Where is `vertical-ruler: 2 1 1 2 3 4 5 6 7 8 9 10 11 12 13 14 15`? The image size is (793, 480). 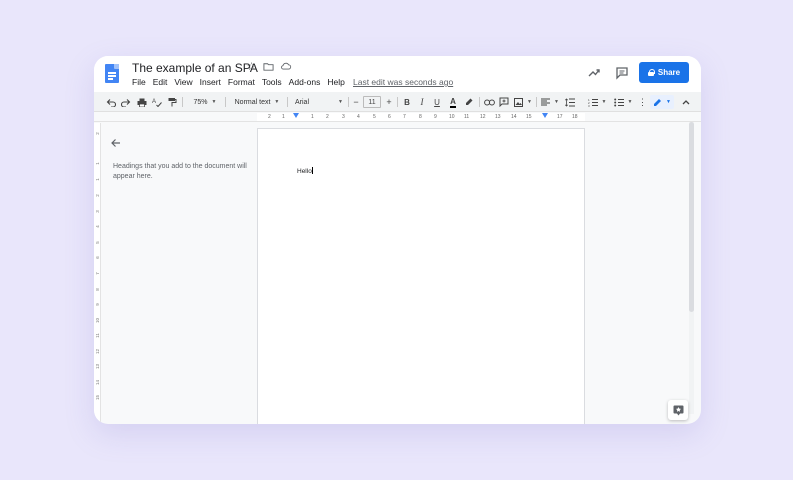
vertical-ruler: 2 1 1 2 3 4 5 6 7 8 9 10 11 12 13 14 15 is located at coordinates (97, 273).